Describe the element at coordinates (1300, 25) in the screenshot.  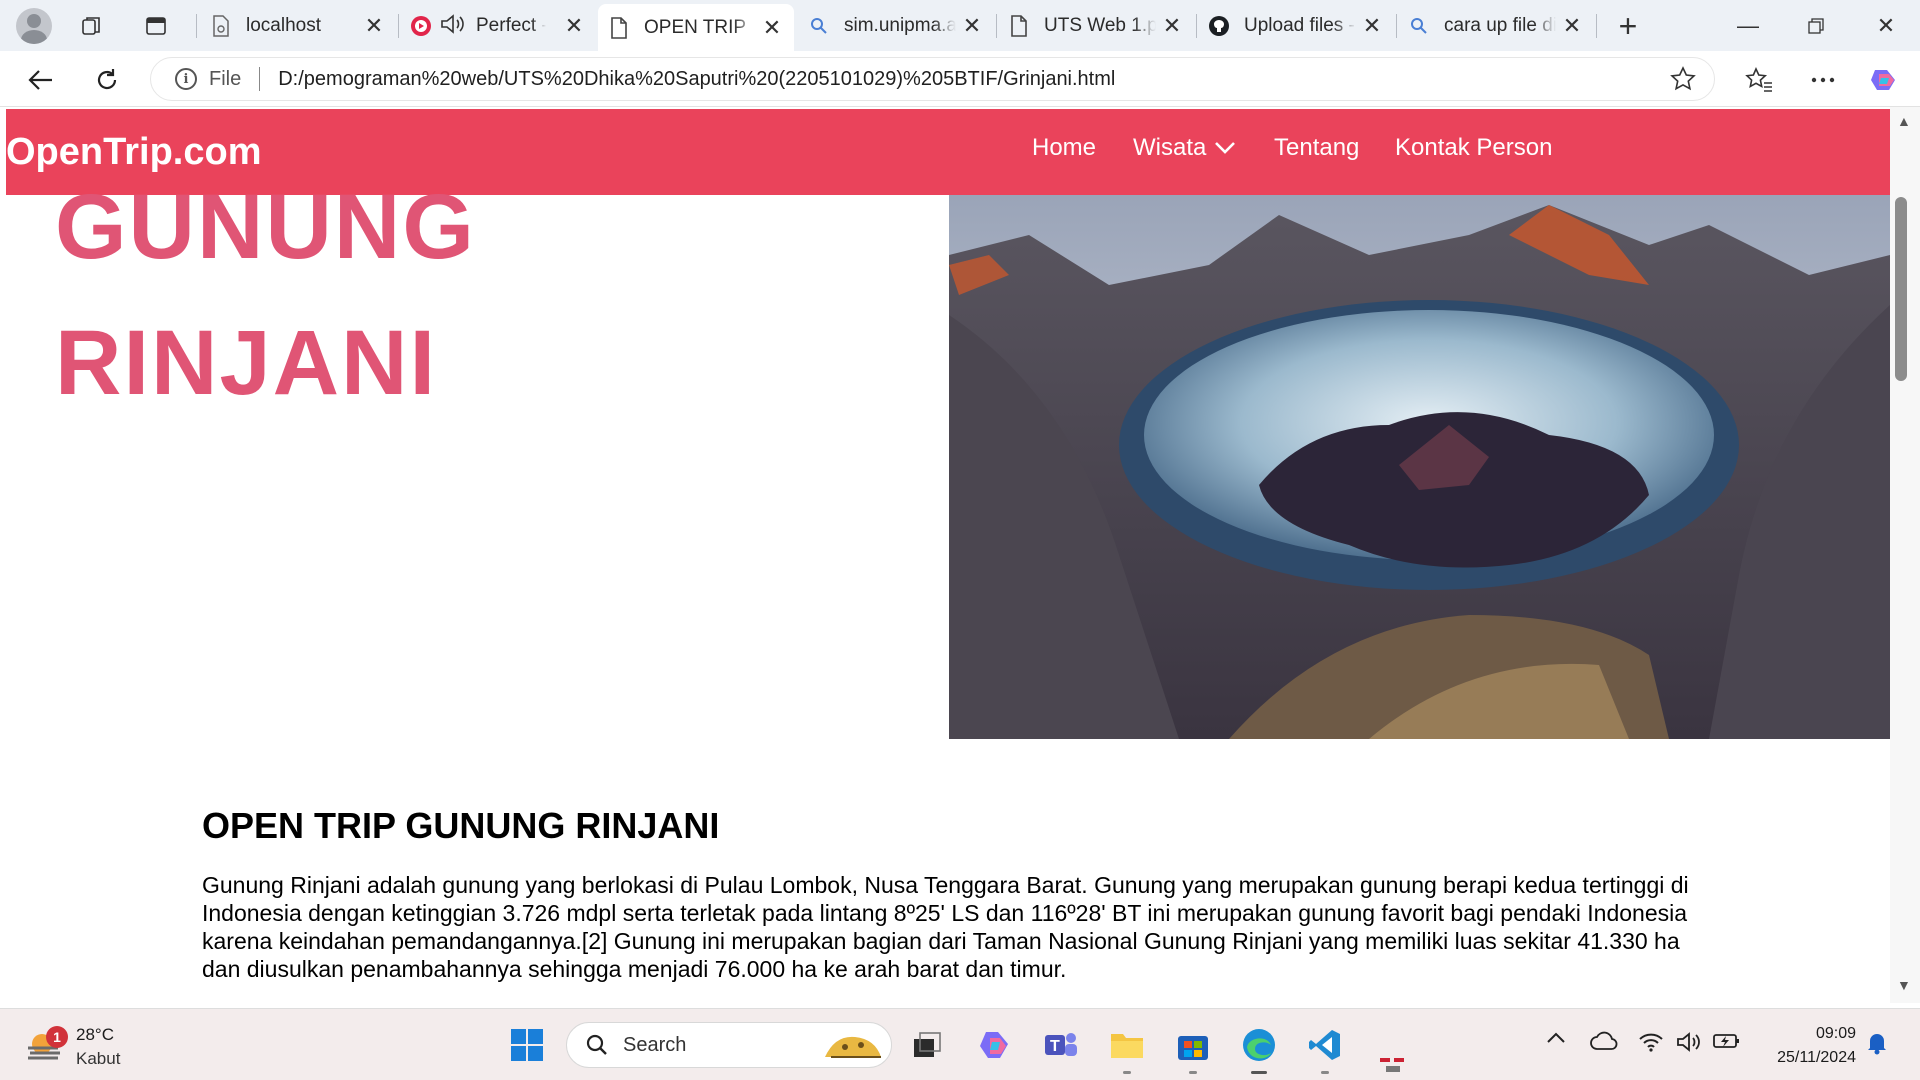
I see `tab-title: Upload files - GitHub` at that location.